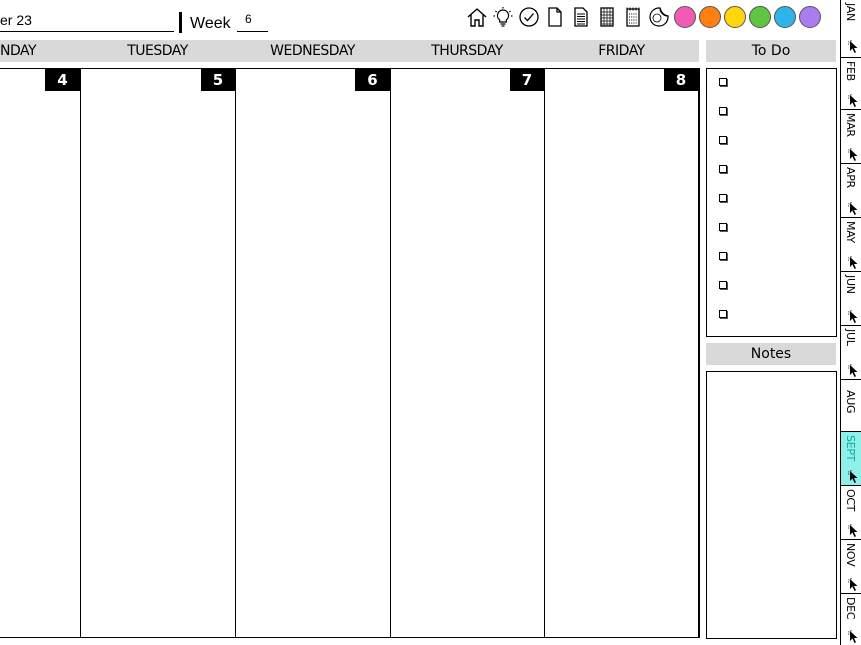 This screenshot has height=645, width=861. Describe the element at coordinates (503, 17) in the screenshot. I see `lightbulb-icon` at that location.